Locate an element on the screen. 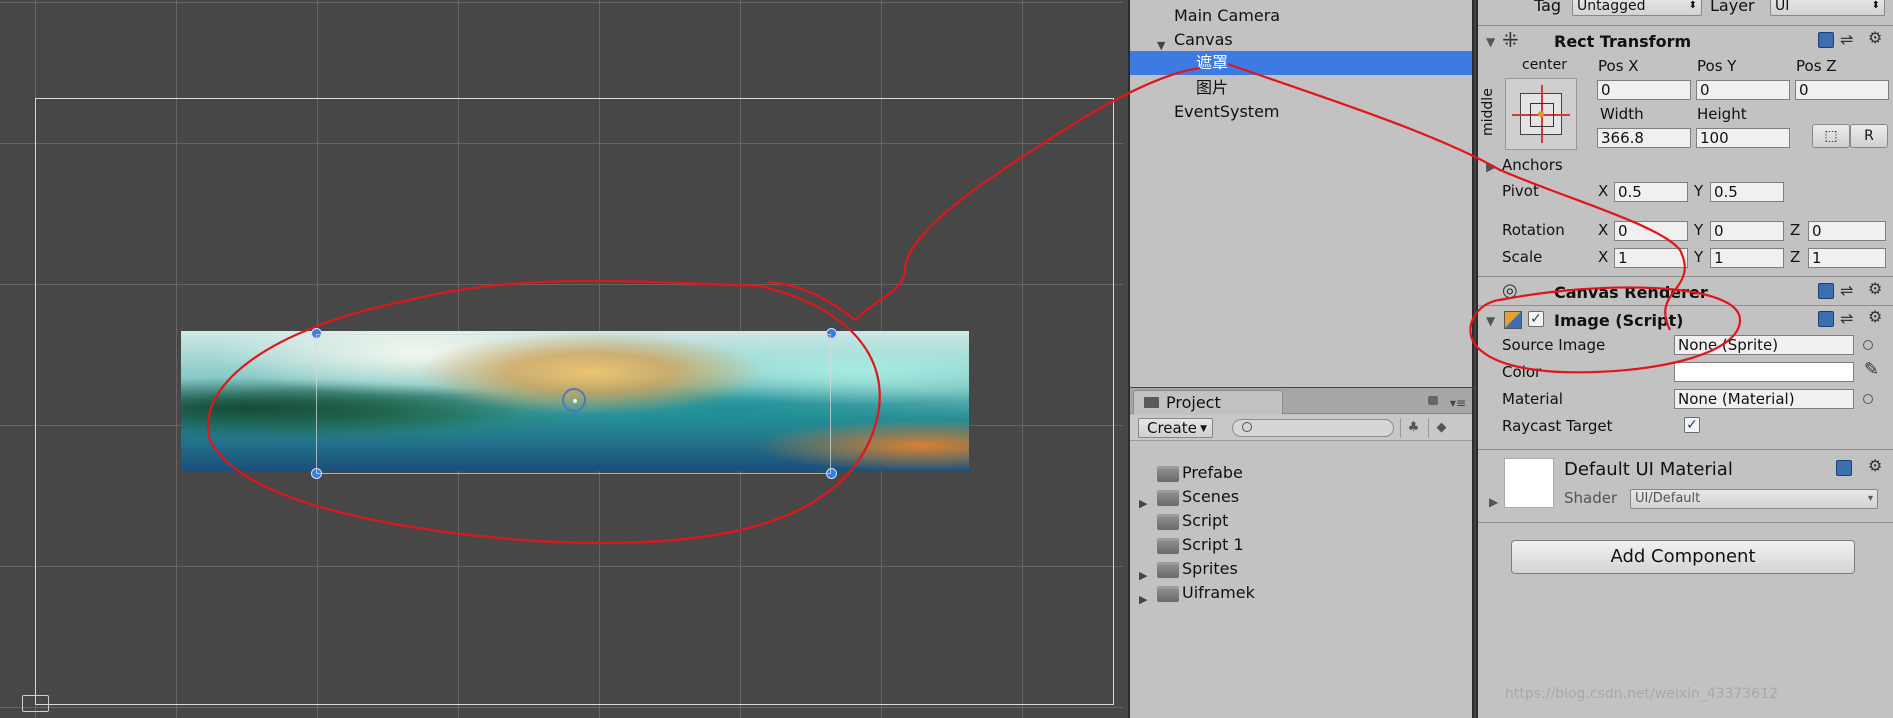 This screenshot has width=1893, height=718. shader-label: Shader is located at coordinates (1591, 498).